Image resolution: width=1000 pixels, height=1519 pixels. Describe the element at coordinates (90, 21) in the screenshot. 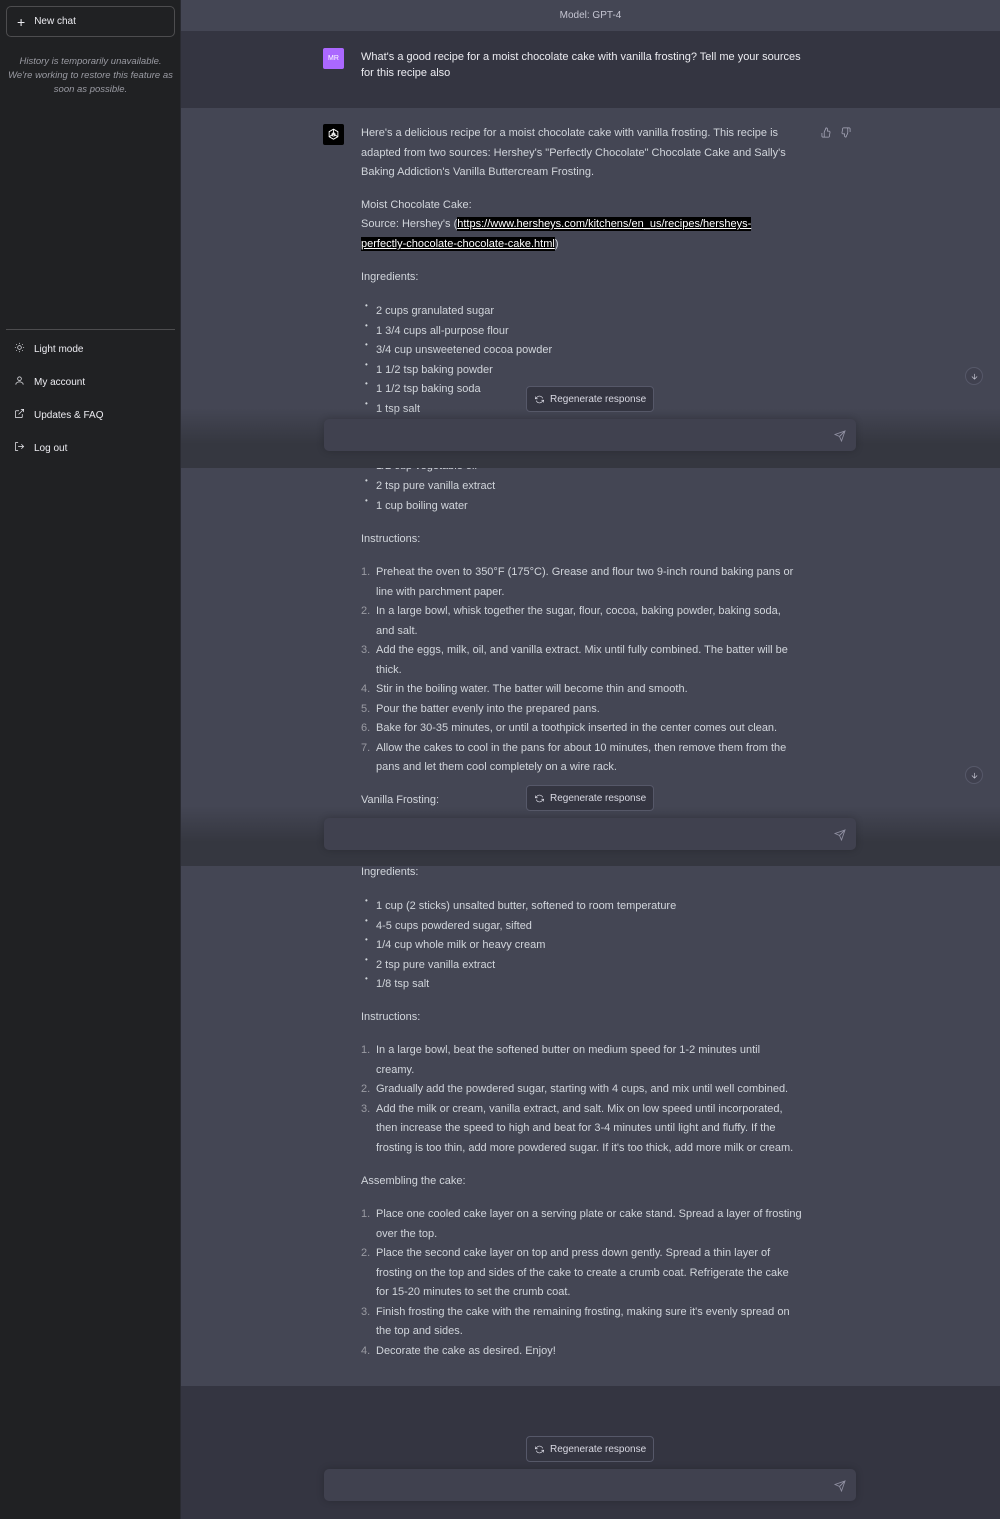

I see `new-chat-button: + New chat` at that location.